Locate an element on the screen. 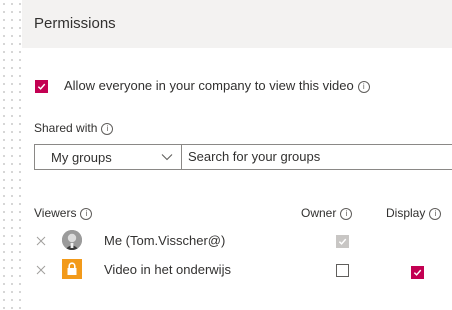 The height and width of the screenshot is (310, 452). allow-everyone-checkbox is located at coordinates (41, 86).